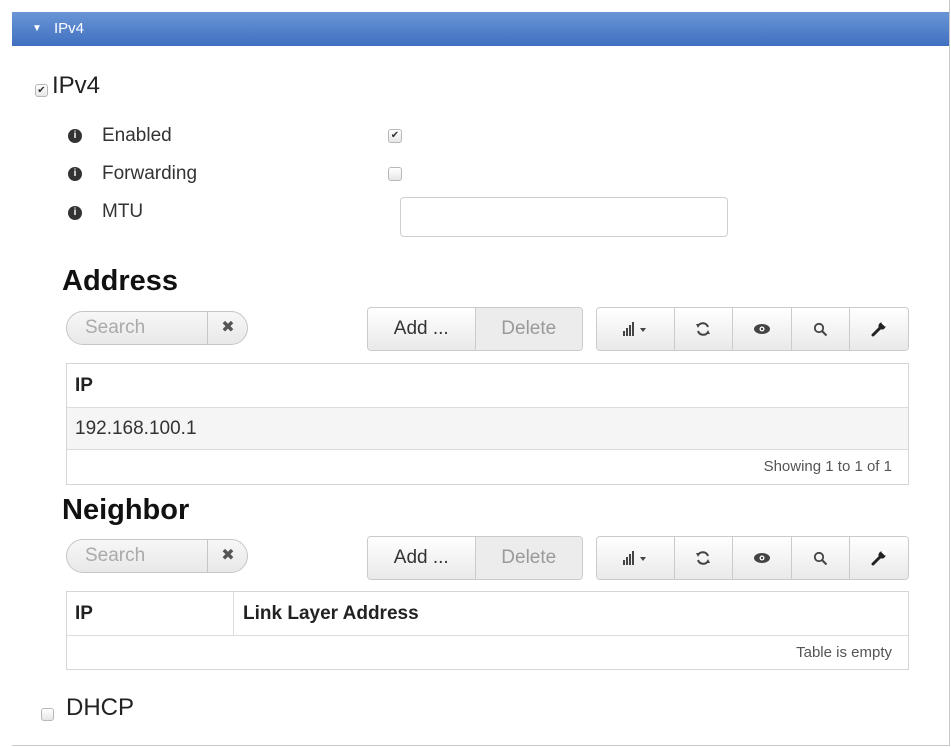  Describe the element at coordinates (76, 85) in the screenshot. I see `ipv4-group-label: IPv4` at that location.